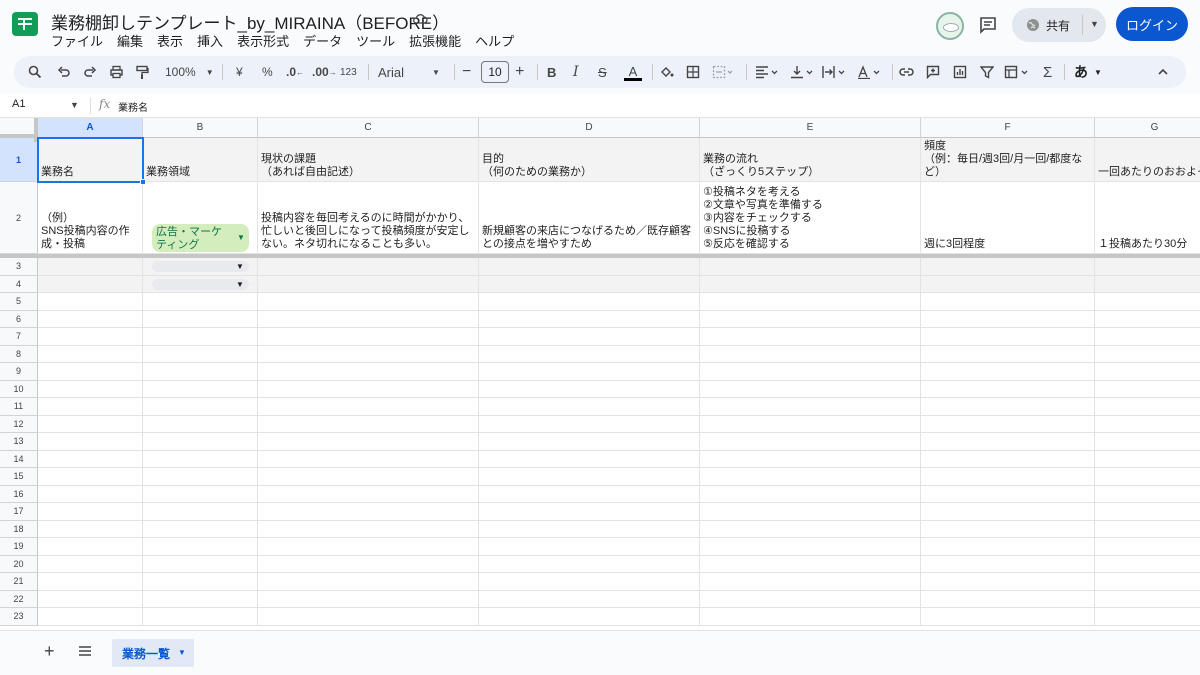 This screenshot has height=675, width=1200. What do you see at coordinates (210, 40) in the screenshot?
I see `menu-insert: 挿入` at bounding box center [210, 40].